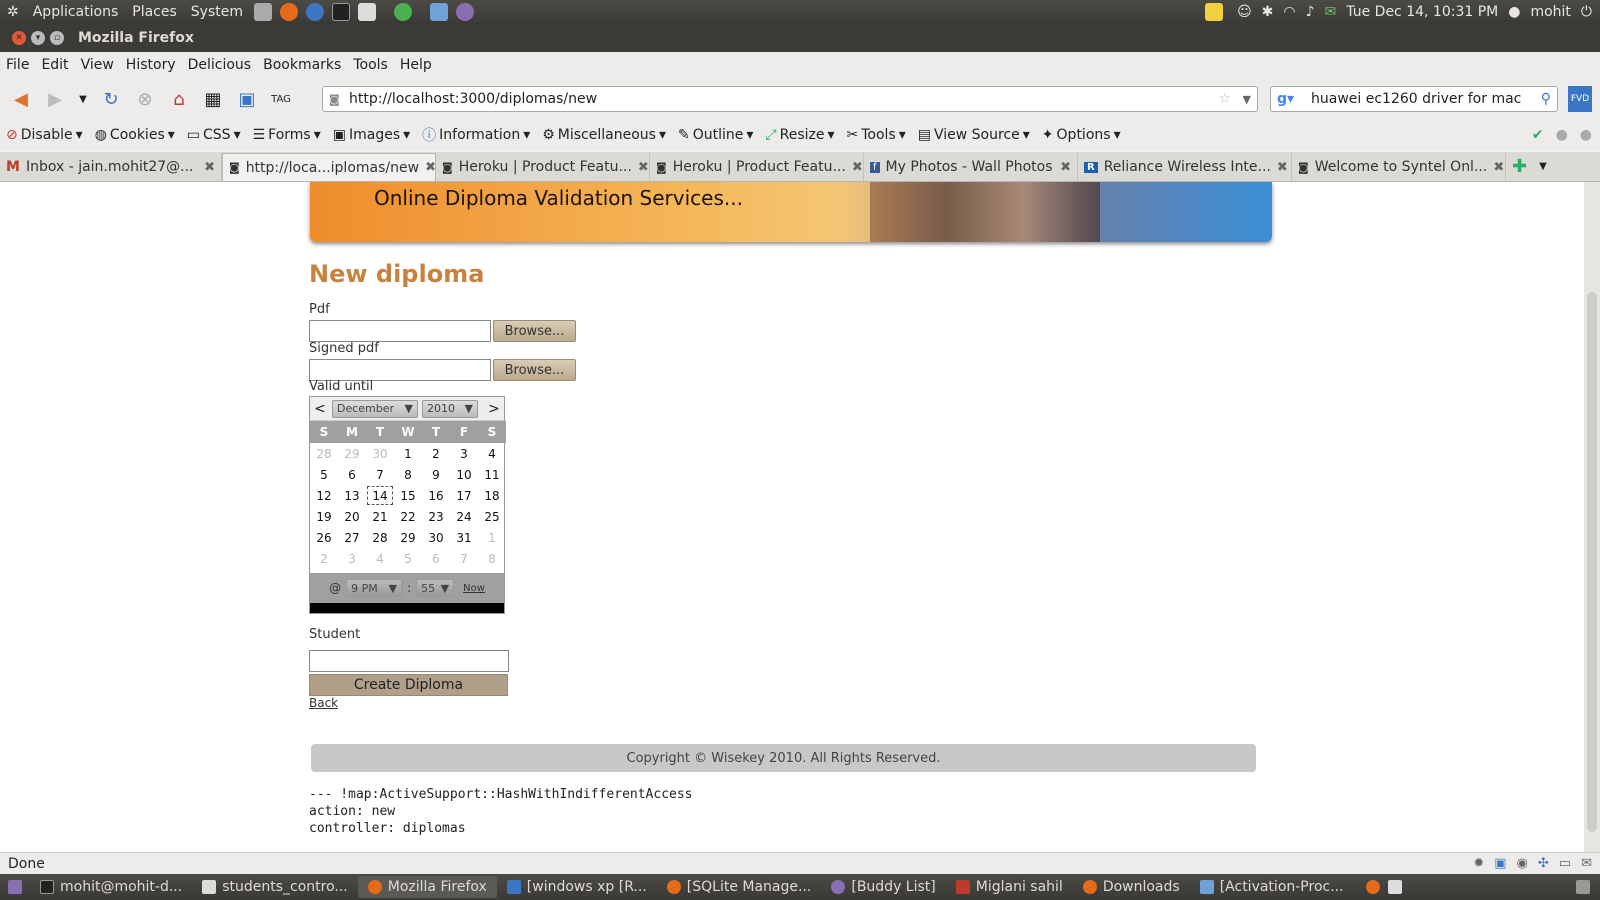  Describe the element at coordinates (352, 495) in the screenshot. I see `calendar-day: 13` at that location.